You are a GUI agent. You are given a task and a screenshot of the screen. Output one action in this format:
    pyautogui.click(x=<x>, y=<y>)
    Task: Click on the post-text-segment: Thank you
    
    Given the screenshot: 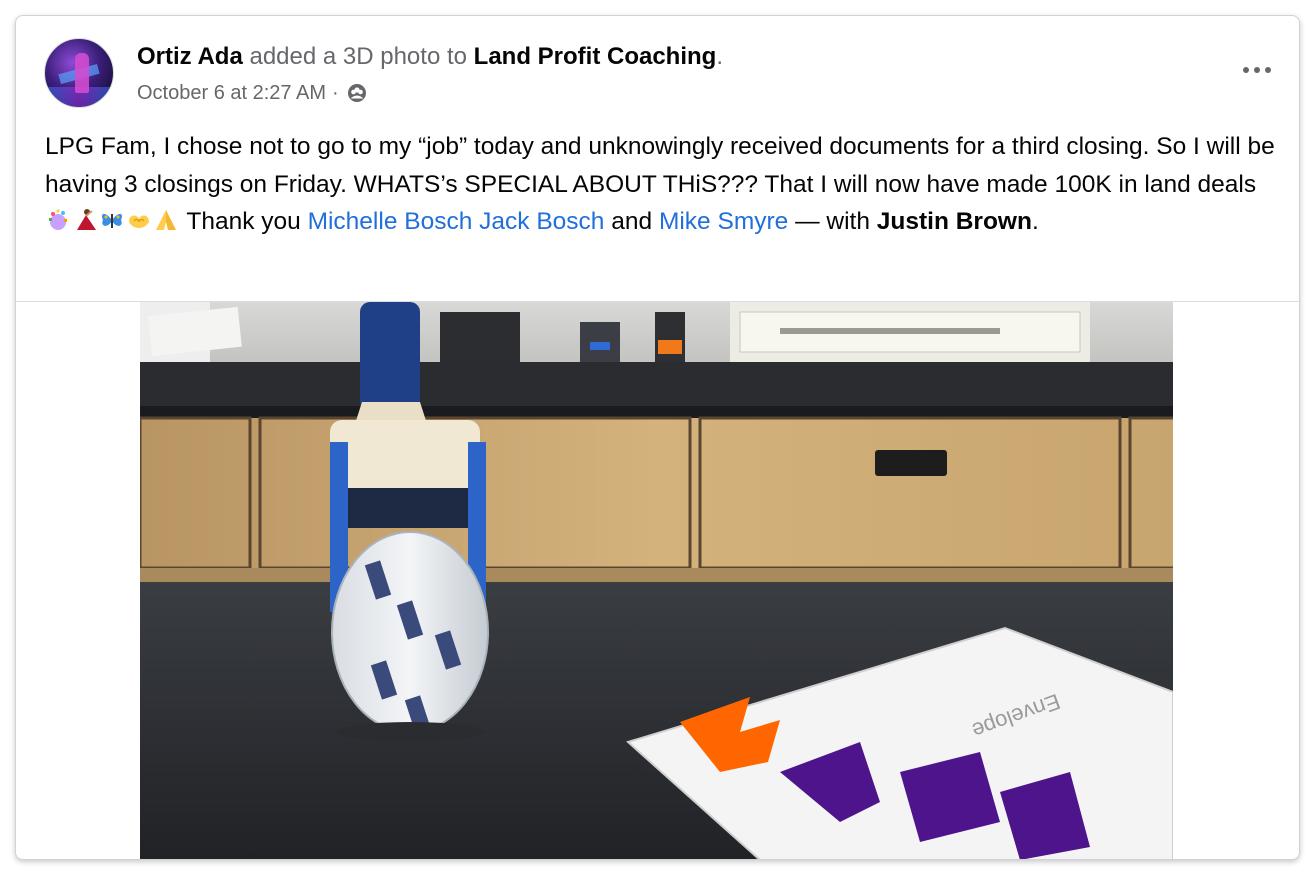 What is the action you would take?
    pyautogui.click(x=244, y=221)
    